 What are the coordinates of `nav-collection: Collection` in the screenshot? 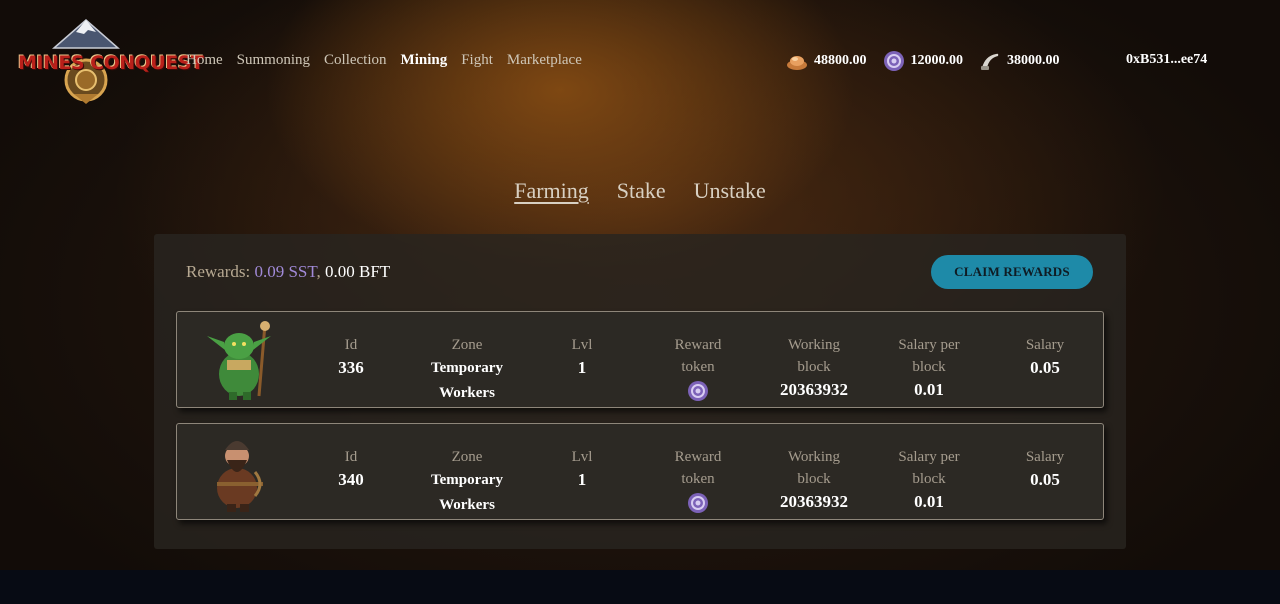 It's located at (355, 60).